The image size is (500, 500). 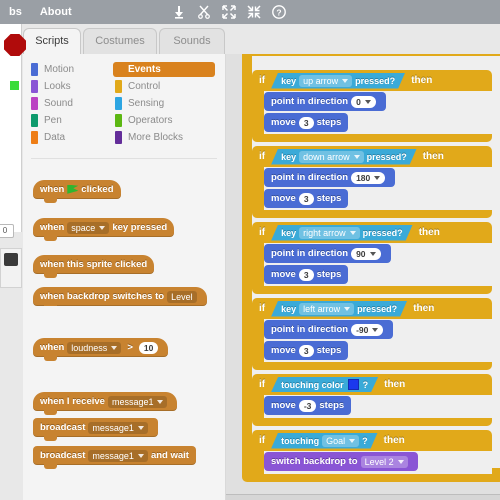 I want to click on palette-block-when-loudness: when loudness > 10, so click(x=101, y=349).